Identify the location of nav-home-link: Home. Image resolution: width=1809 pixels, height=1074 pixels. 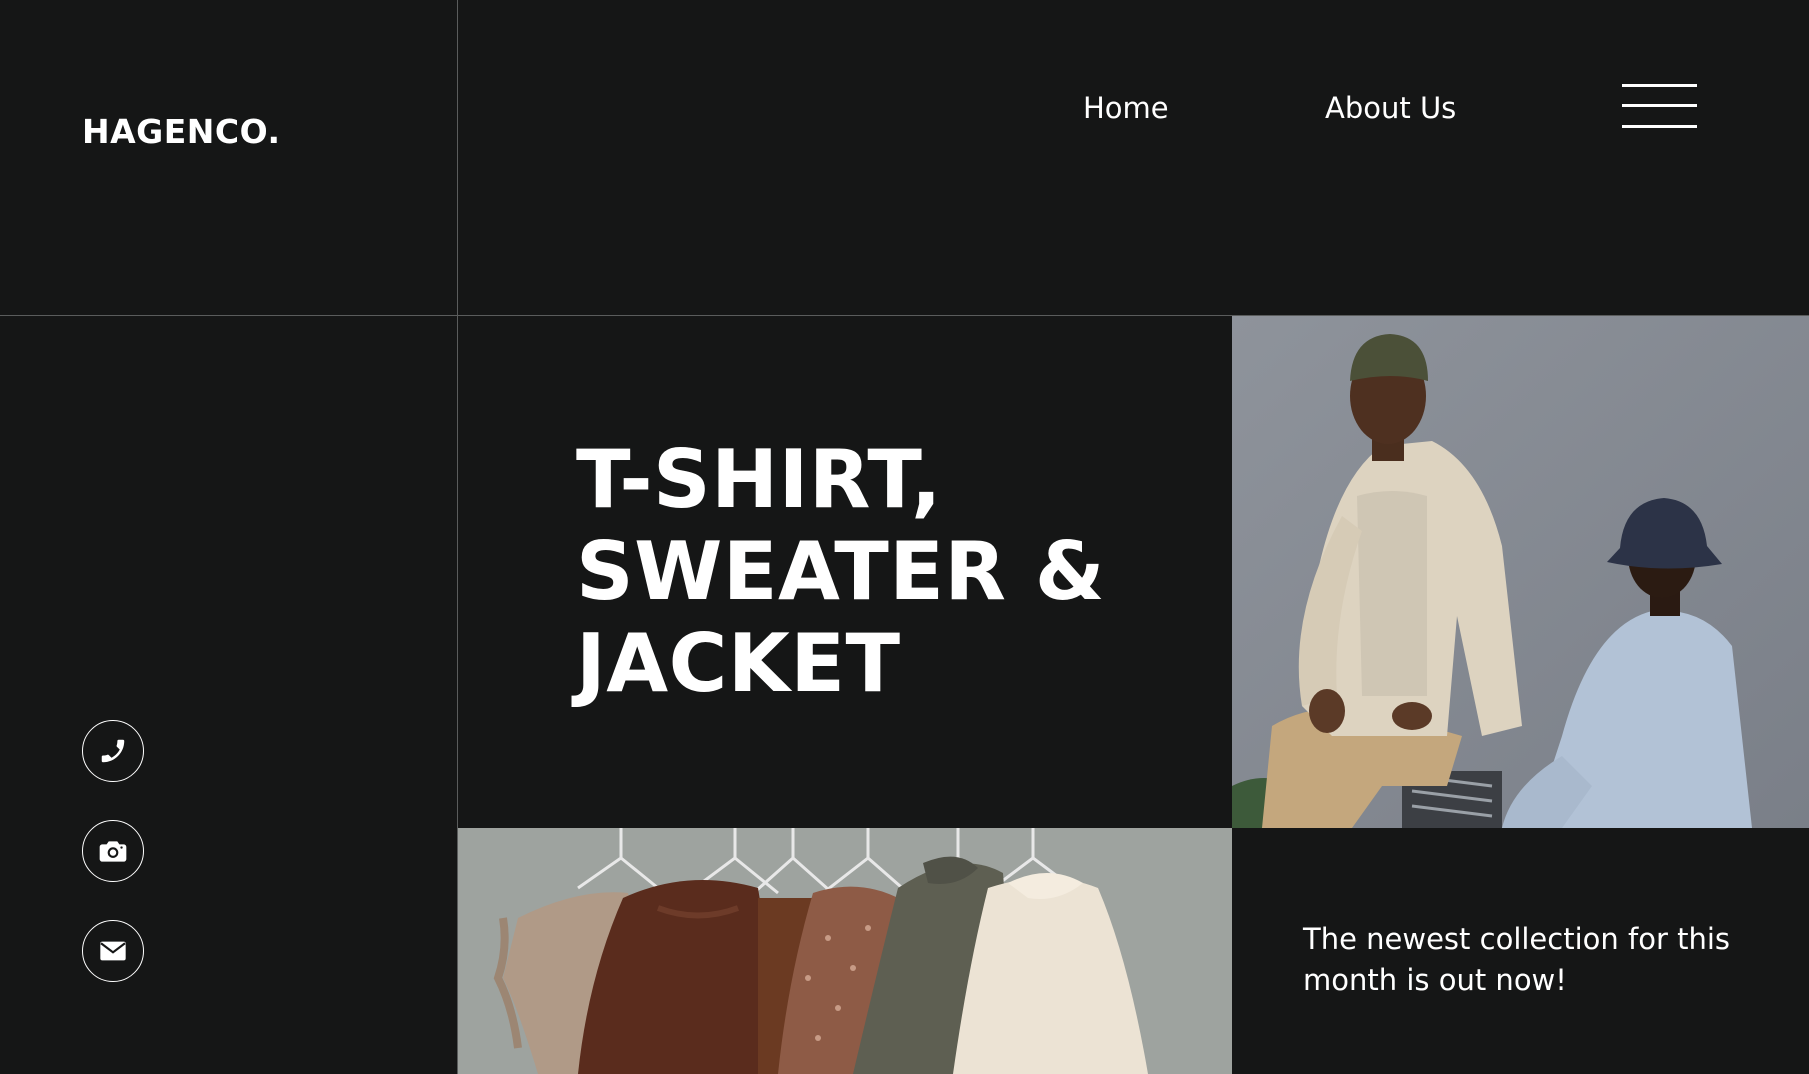
(1126, 108).